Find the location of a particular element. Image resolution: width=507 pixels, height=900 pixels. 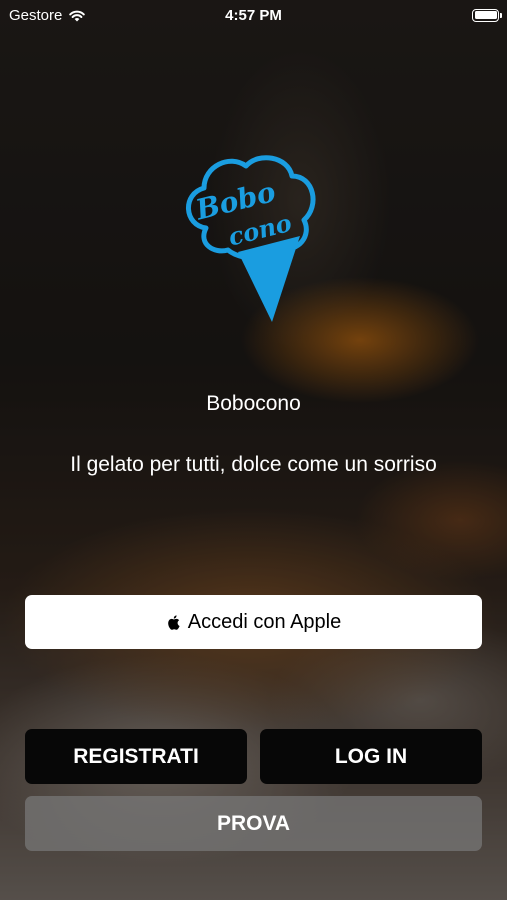

login-button-label: LOG IN is located at coordinates (371, 756).